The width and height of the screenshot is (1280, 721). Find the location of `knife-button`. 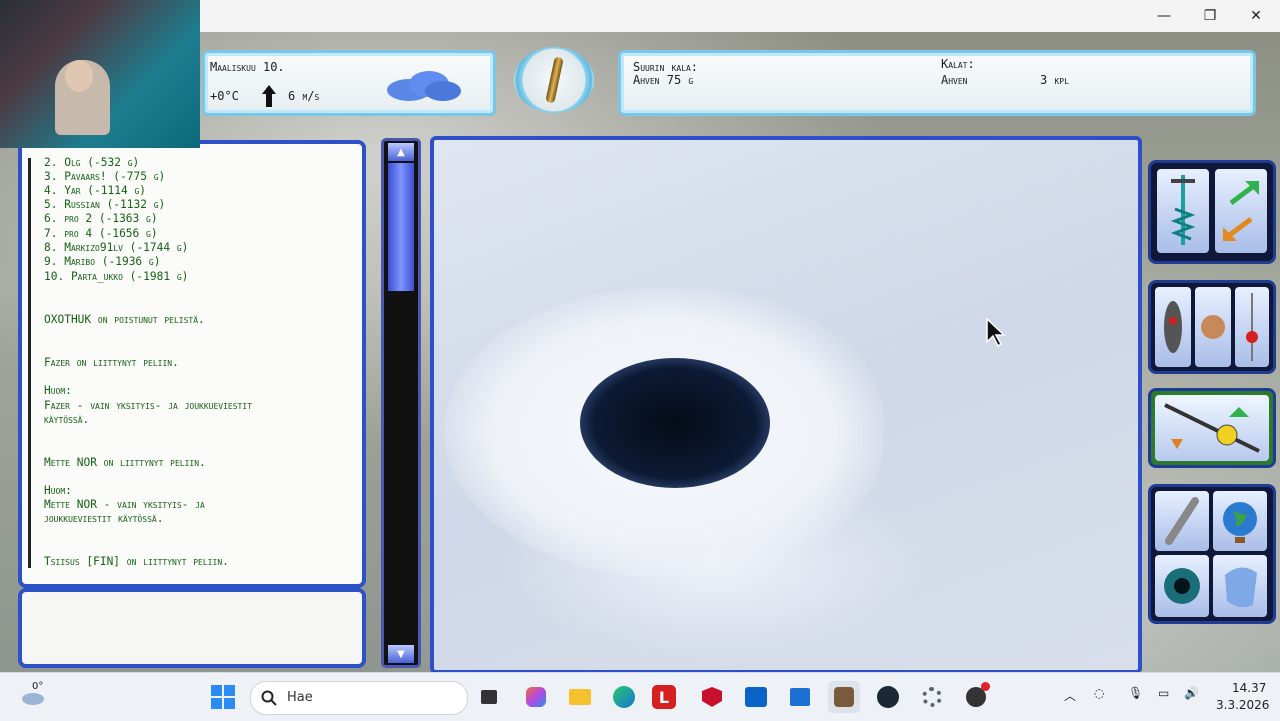

knife-button is located at coordinates (1182, 521).